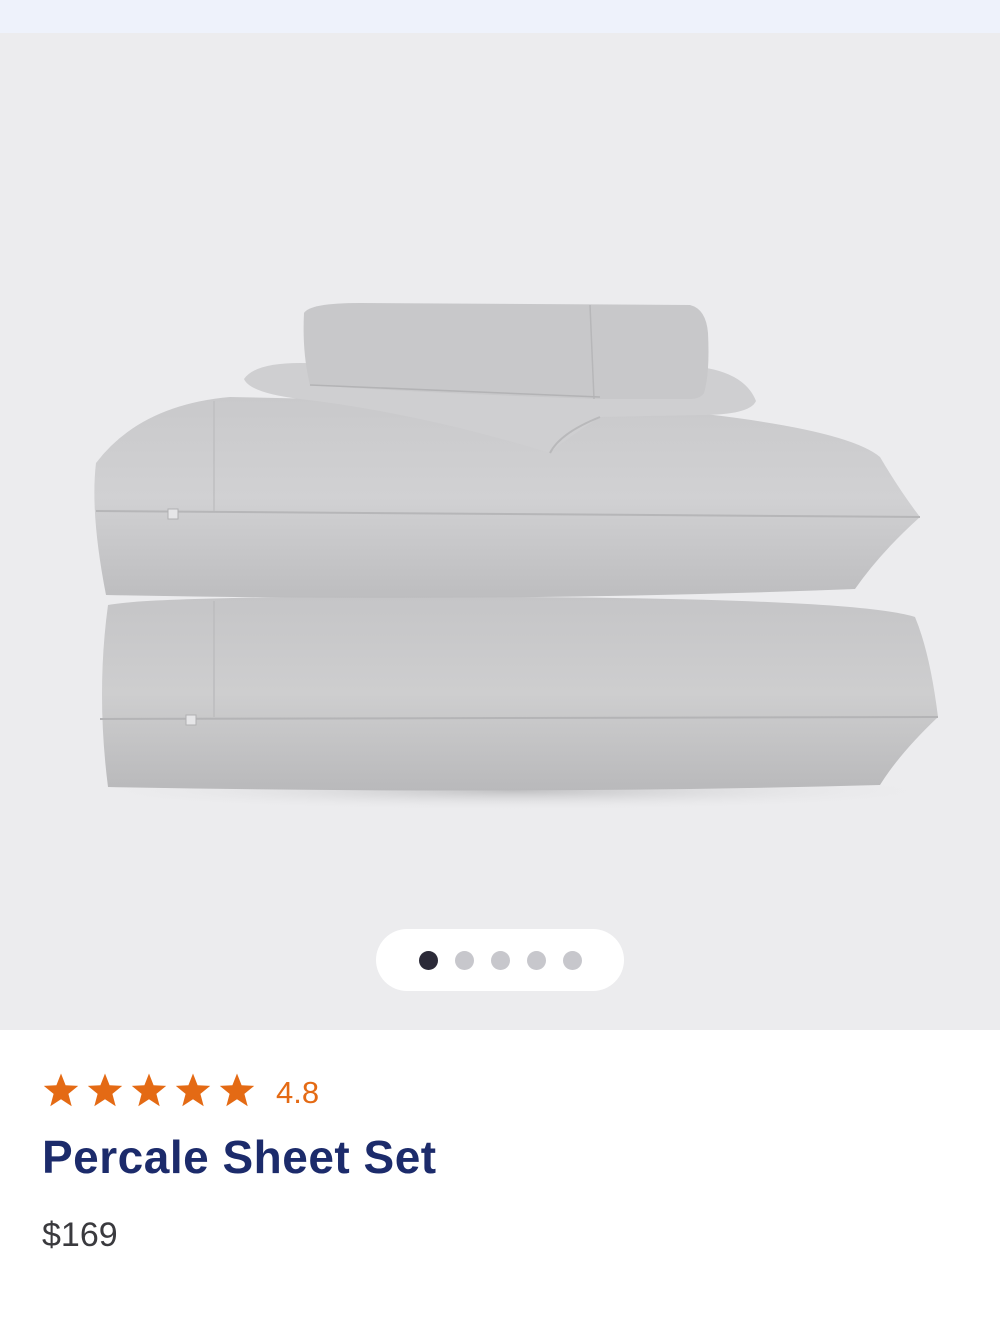  What do you see at coordinates (506, 351) in the screenshot?
I see `folded-fitted-sheet` at bounding box center [506, 351].